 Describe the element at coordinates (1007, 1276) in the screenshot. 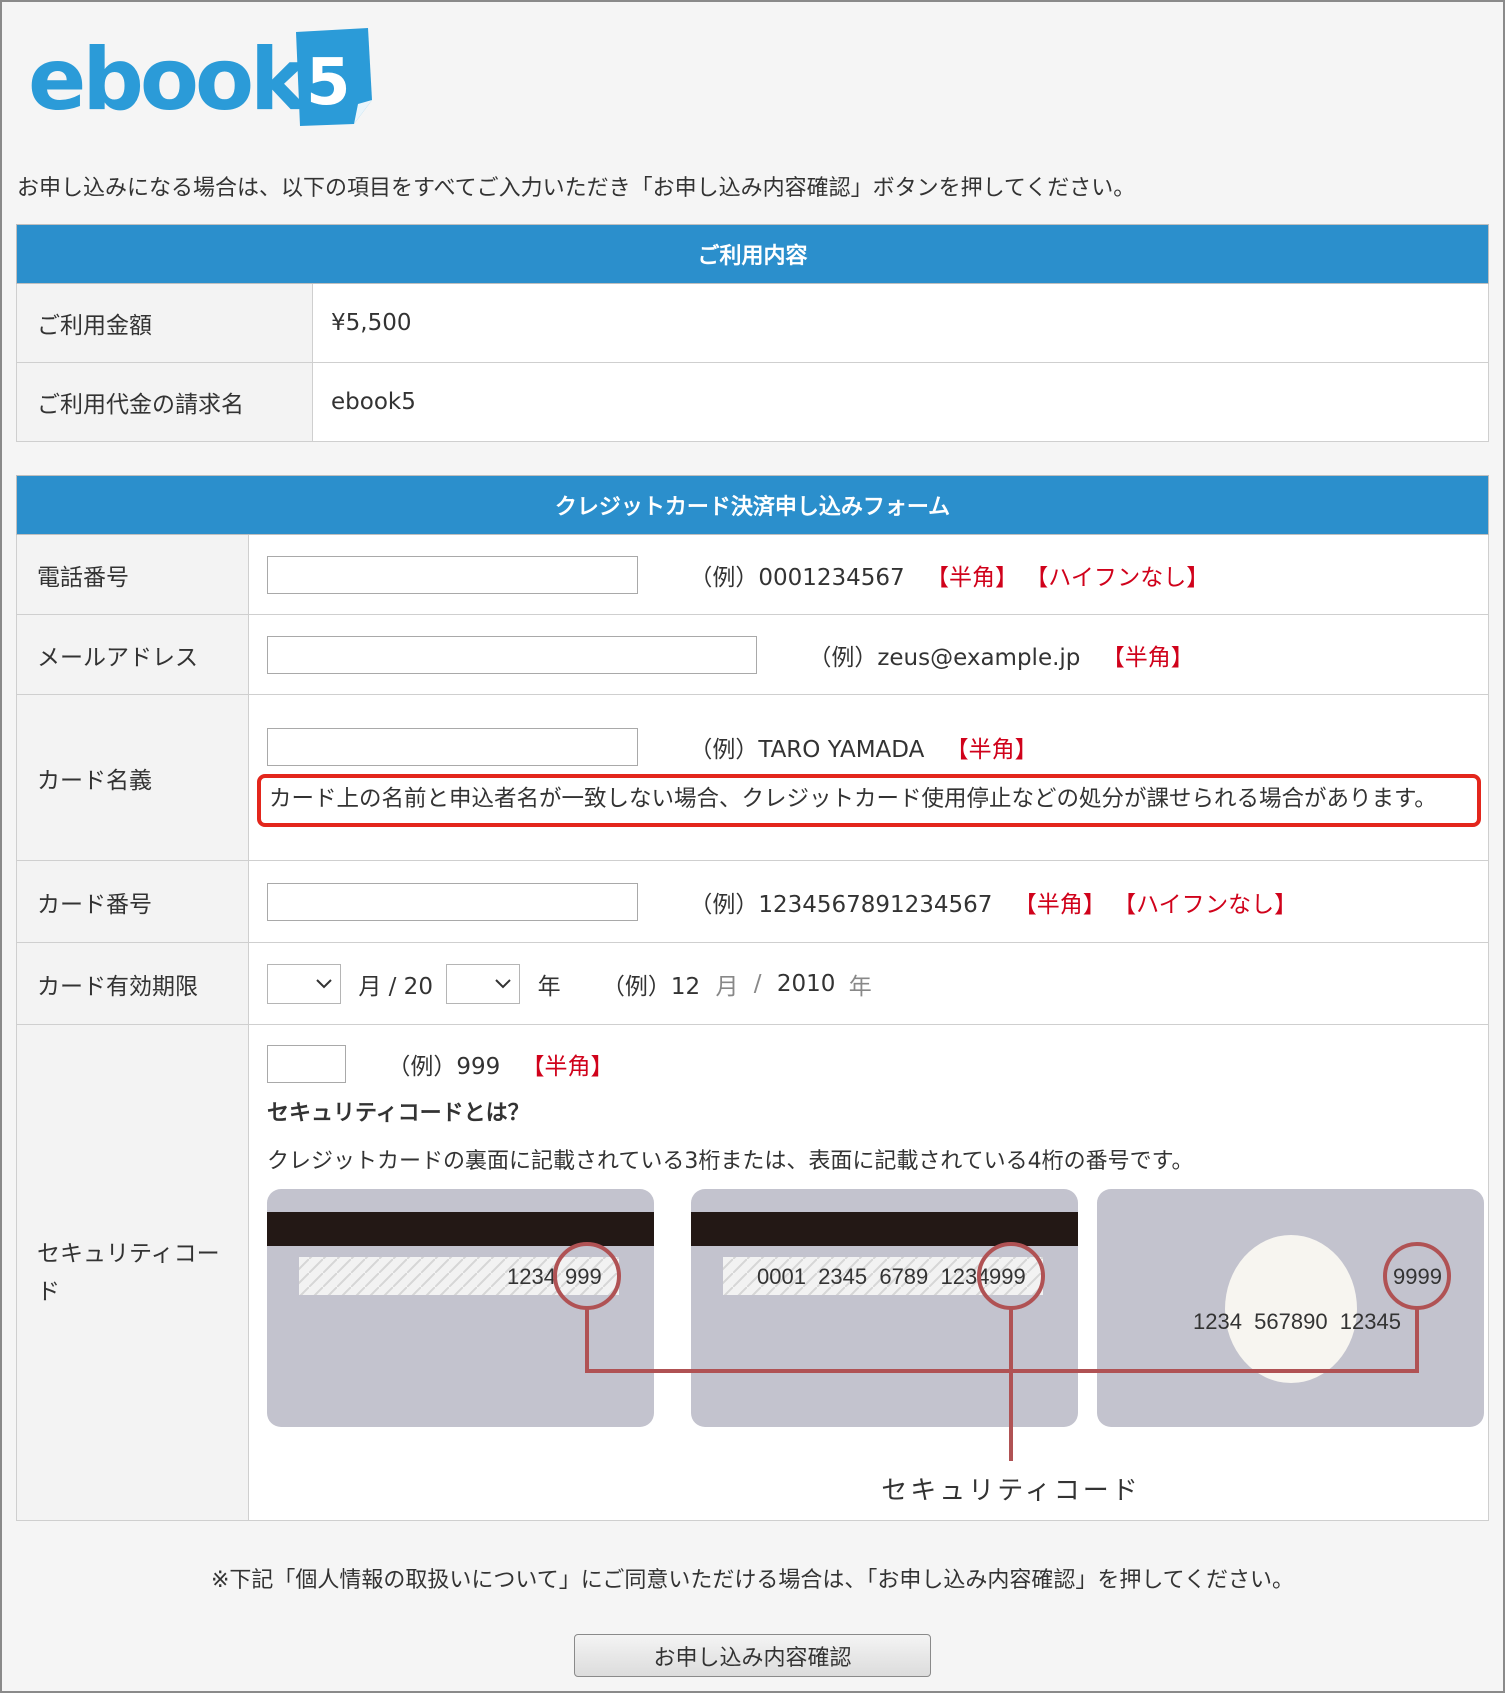

I see `card2-code: 999` at that location.